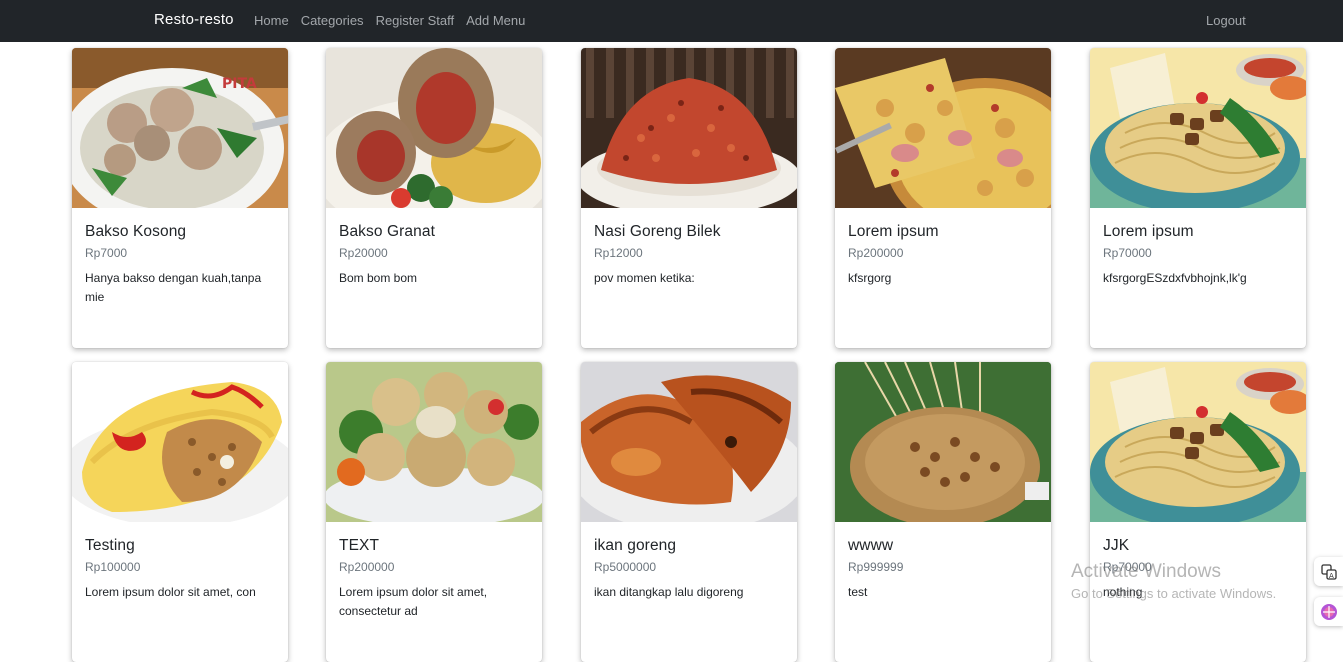  What do you see at coordinates (657, 231) in the screenshot?
I see `menu-name: Nasi Goreng Bilek` at bounding box center [657, 231].